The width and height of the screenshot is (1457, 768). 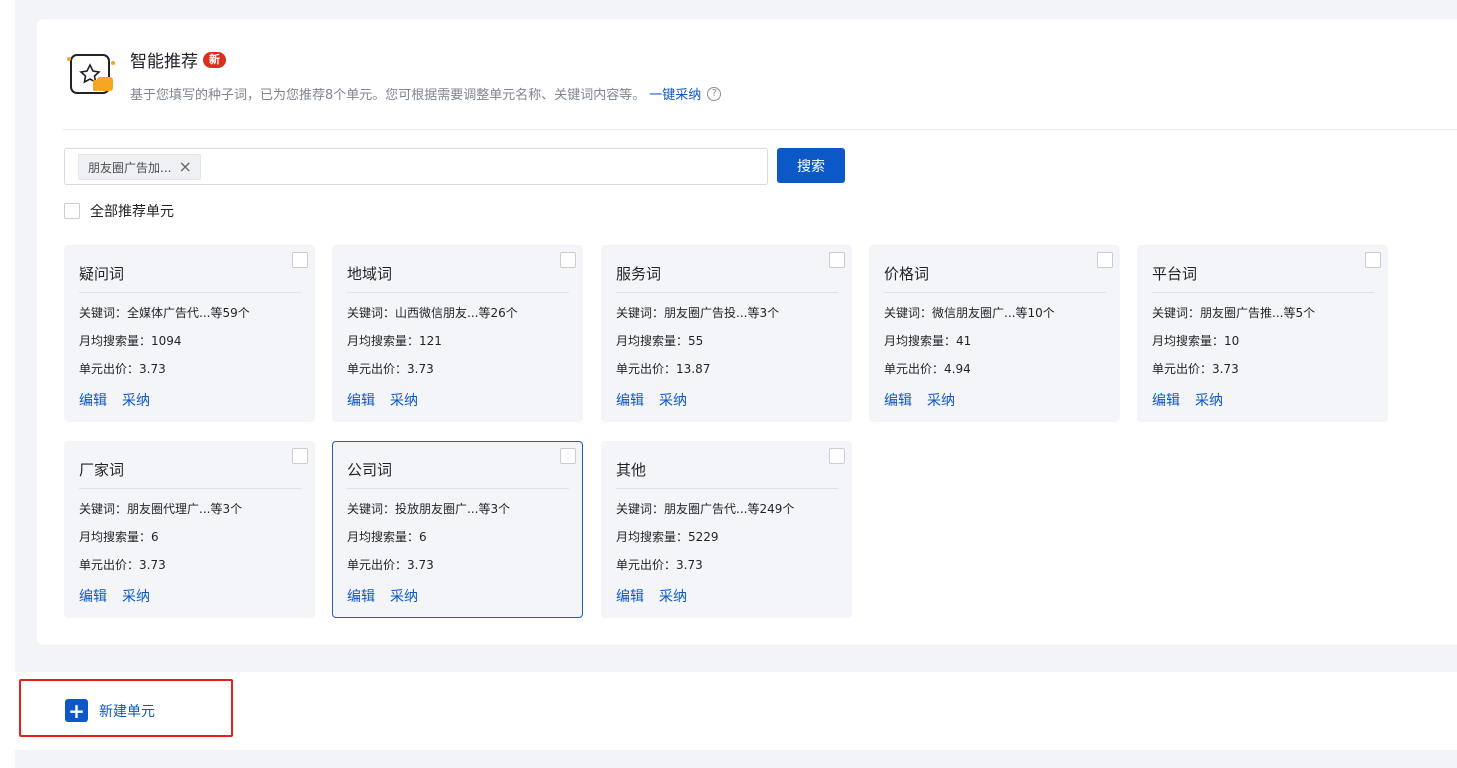 What do you see at coordinates (130, 341) in the screenshot?
I see `card-search-volume: 月均搜索量：1094` at bounding box center [130, 341].